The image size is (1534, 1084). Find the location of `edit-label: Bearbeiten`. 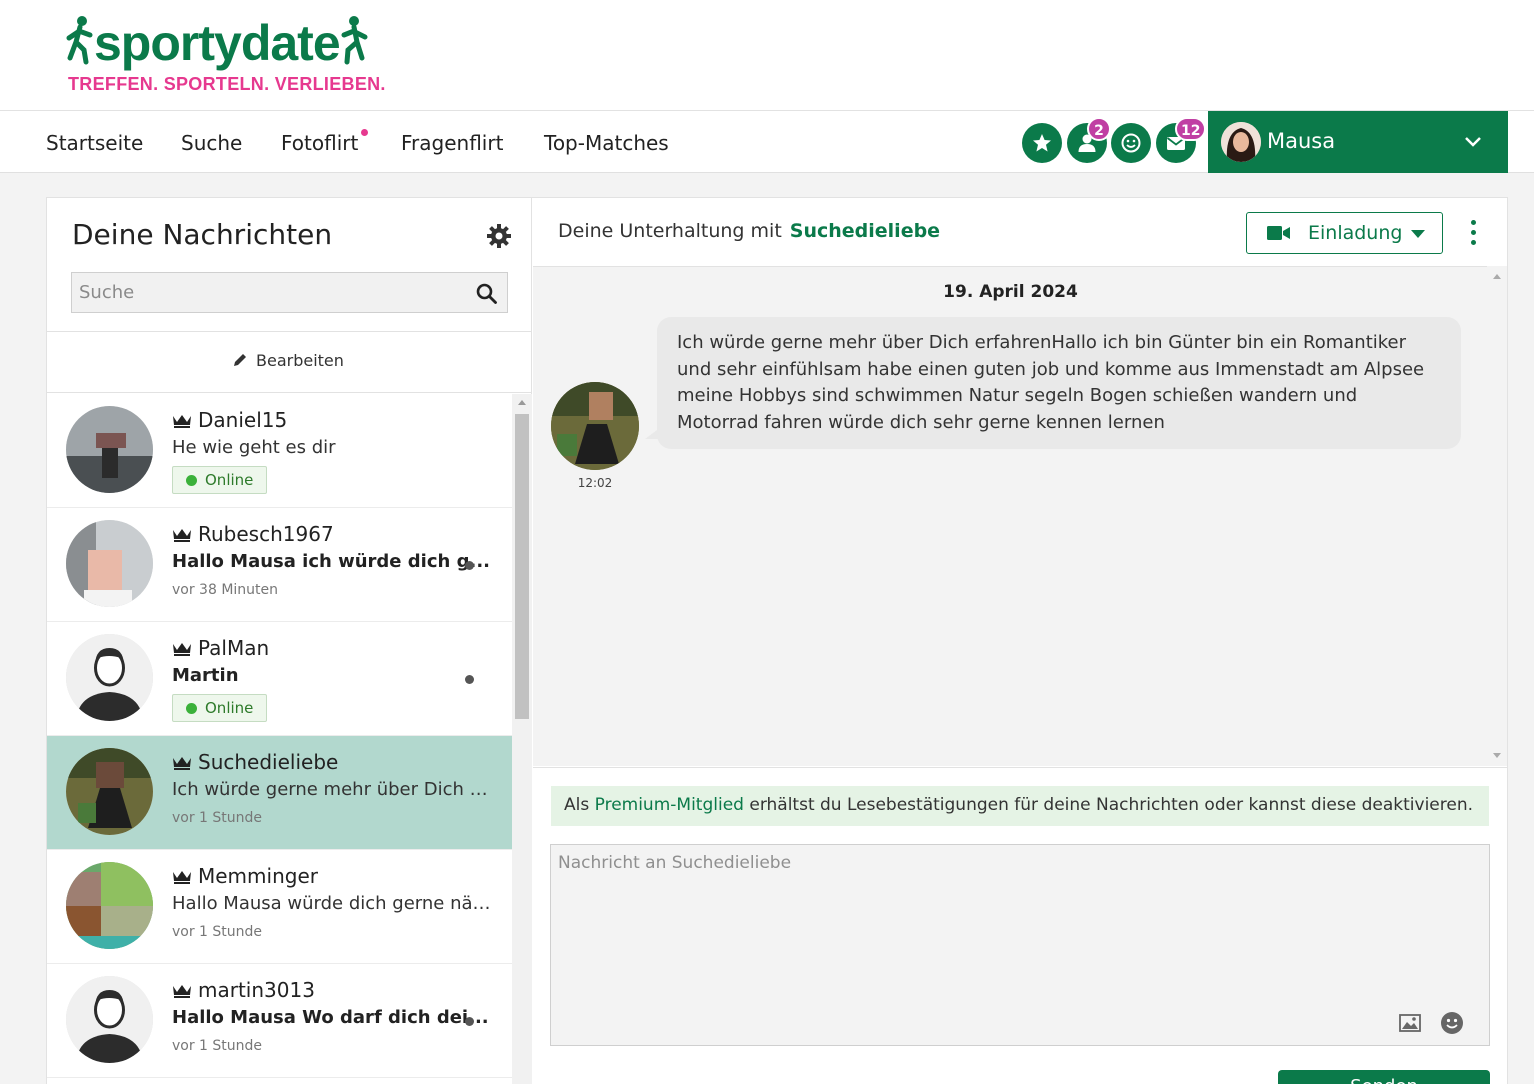

edit-label: Bearbeiten is located at coordinates (300, 360).